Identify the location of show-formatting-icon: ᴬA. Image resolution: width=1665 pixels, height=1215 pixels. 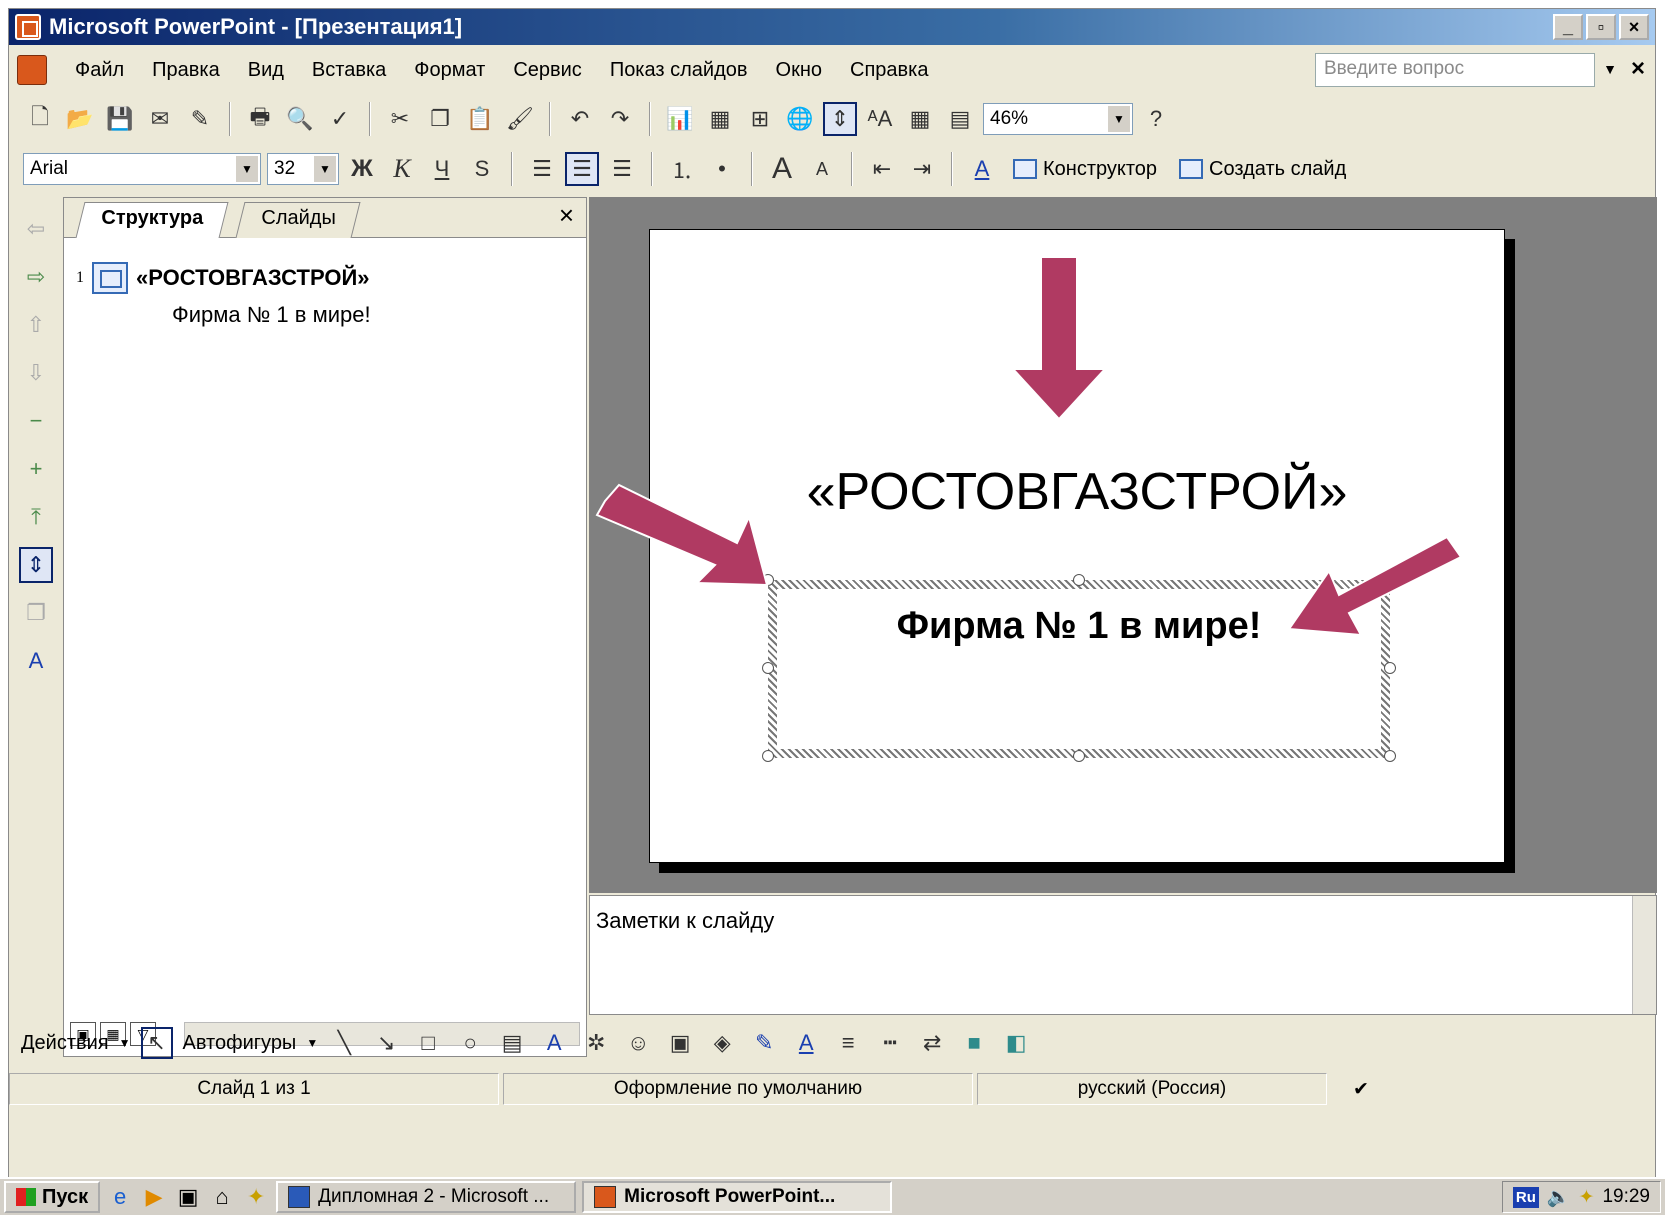
(880, 119).